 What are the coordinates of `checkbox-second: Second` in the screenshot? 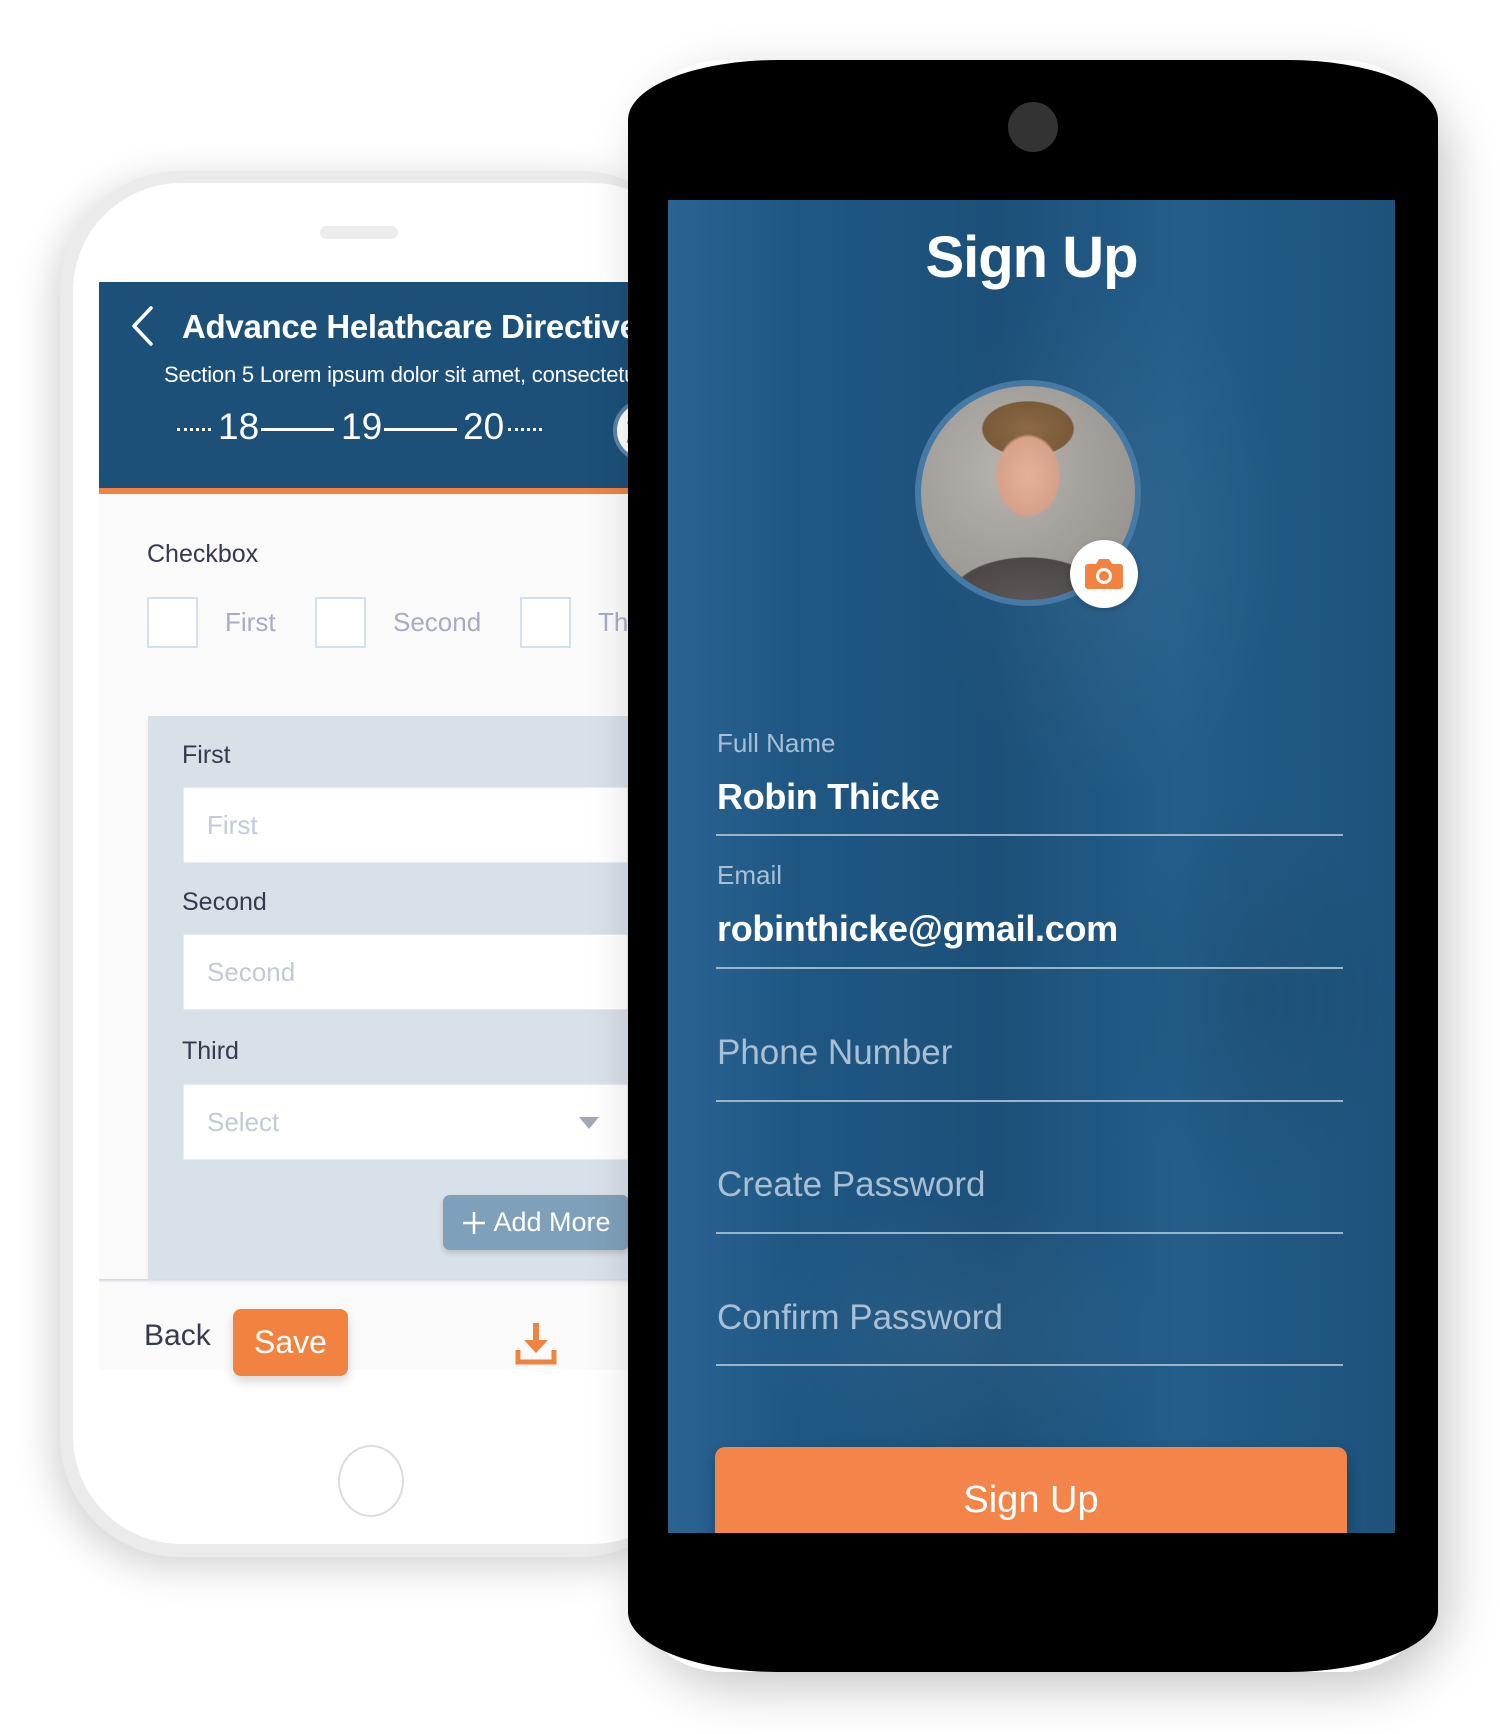 It's located at (398, 622).